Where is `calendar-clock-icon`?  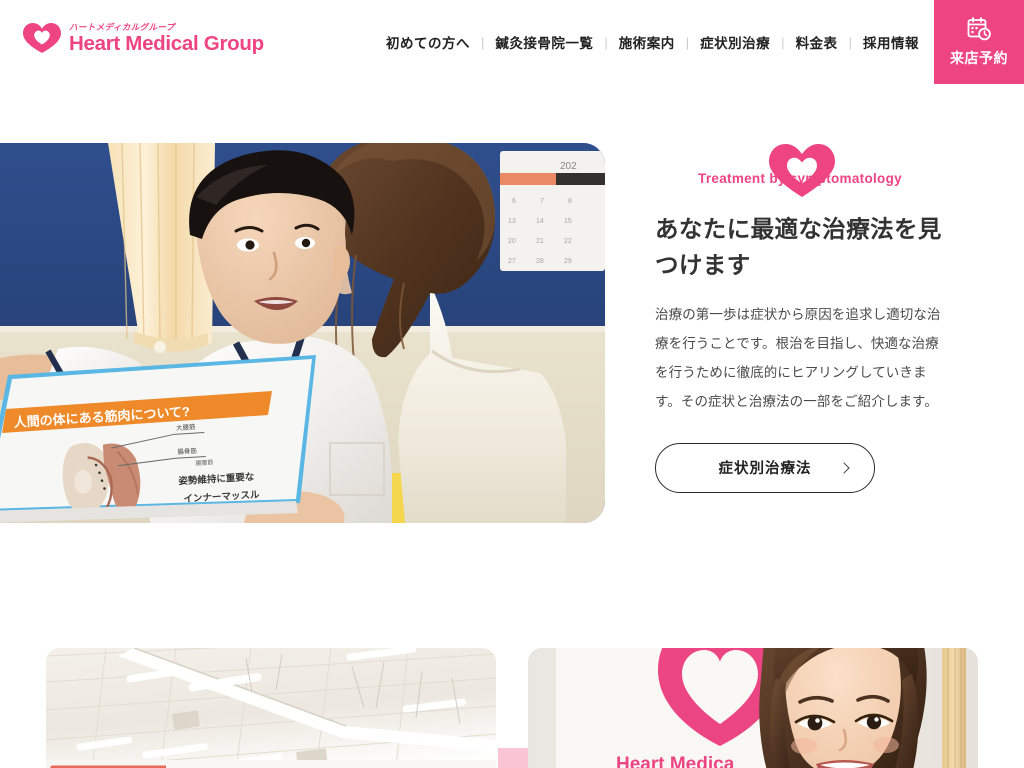 calendar-clock-icon is located at coordinates (979, 29).